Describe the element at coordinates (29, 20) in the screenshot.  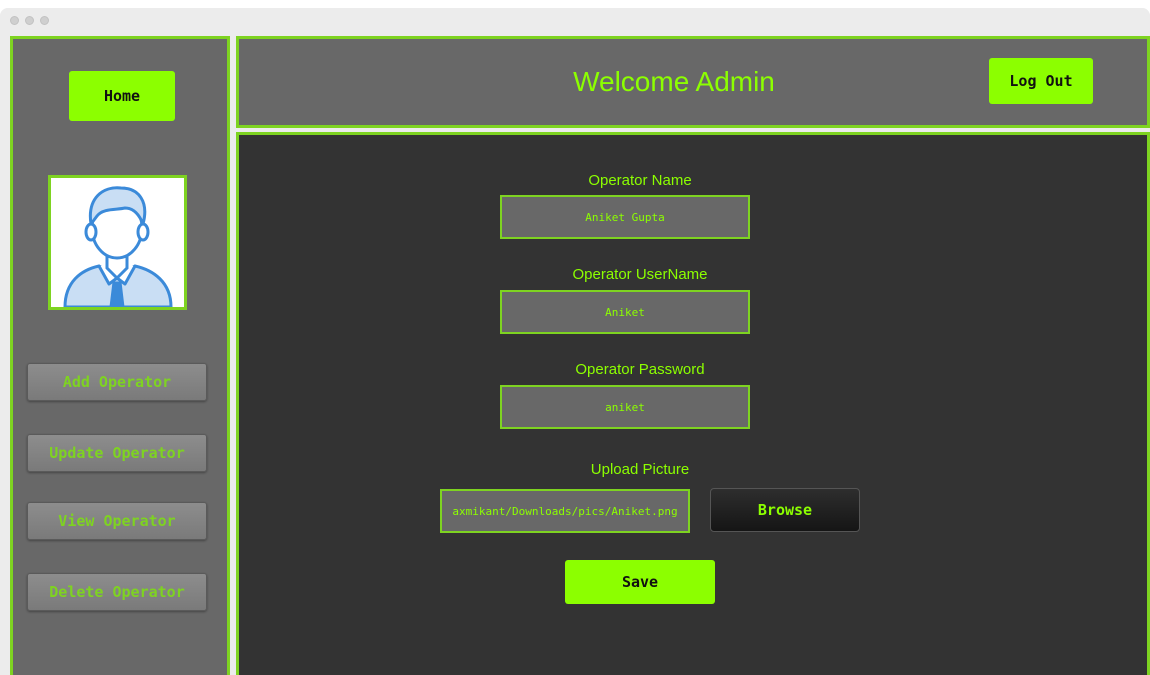
I see `minimize-window-button` at that location.